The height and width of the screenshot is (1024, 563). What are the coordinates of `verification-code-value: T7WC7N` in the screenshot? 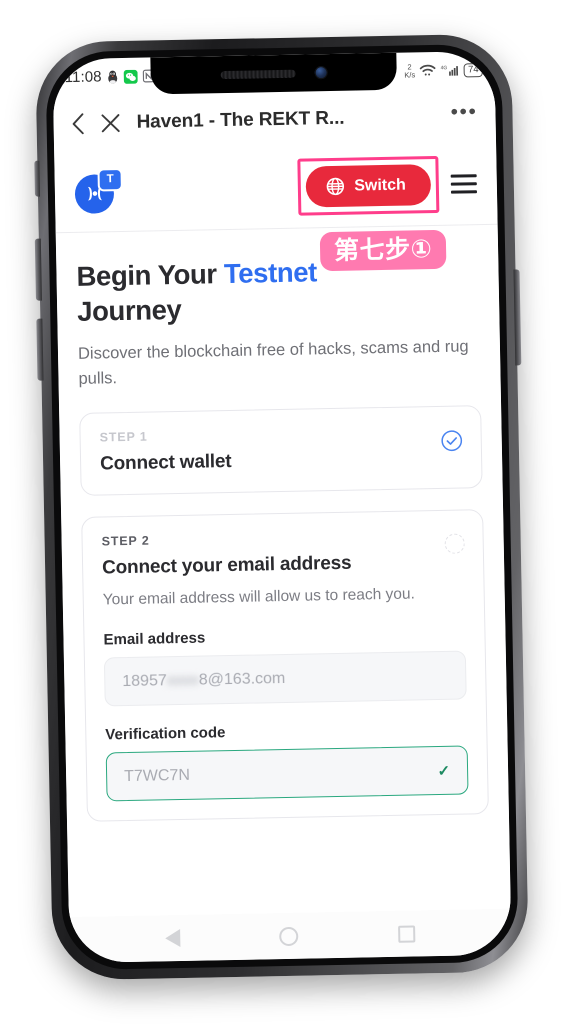 It's located at (157, 776).